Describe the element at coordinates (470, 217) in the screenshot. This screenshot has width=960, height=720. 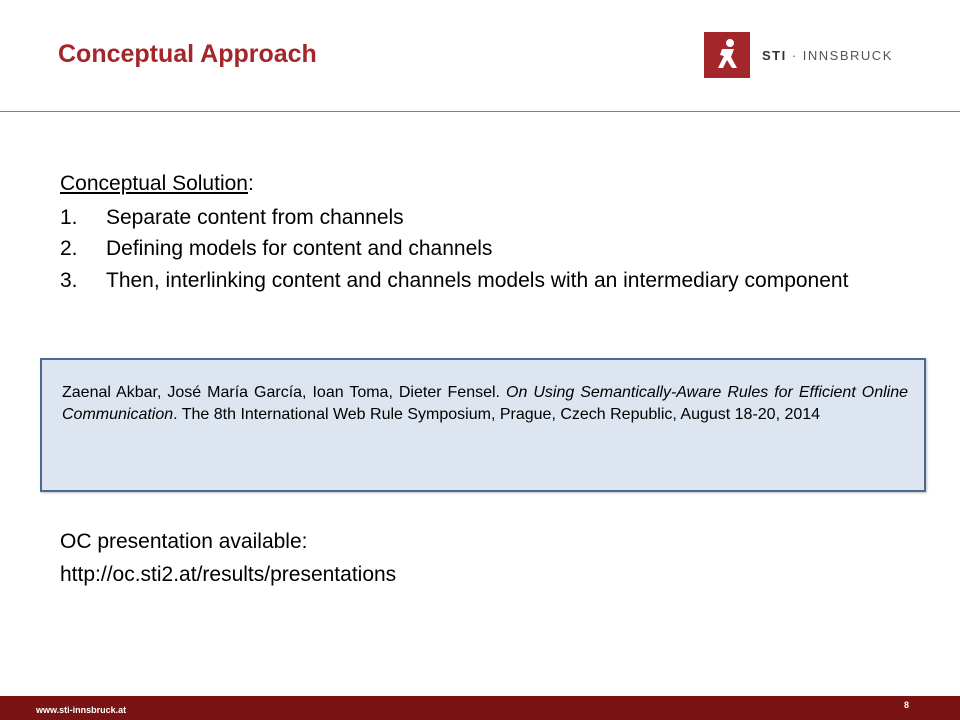
I see `list-item: 1. Separate content from channels` at that location.